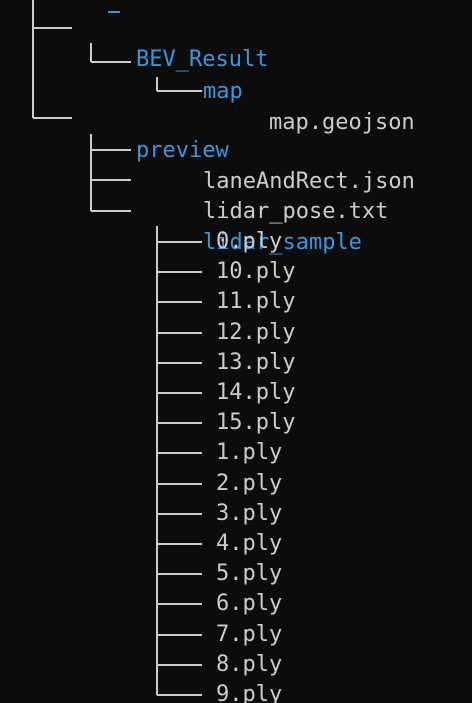  I want to click on dir-bev-result: BEV_Result, so click(175, 41).